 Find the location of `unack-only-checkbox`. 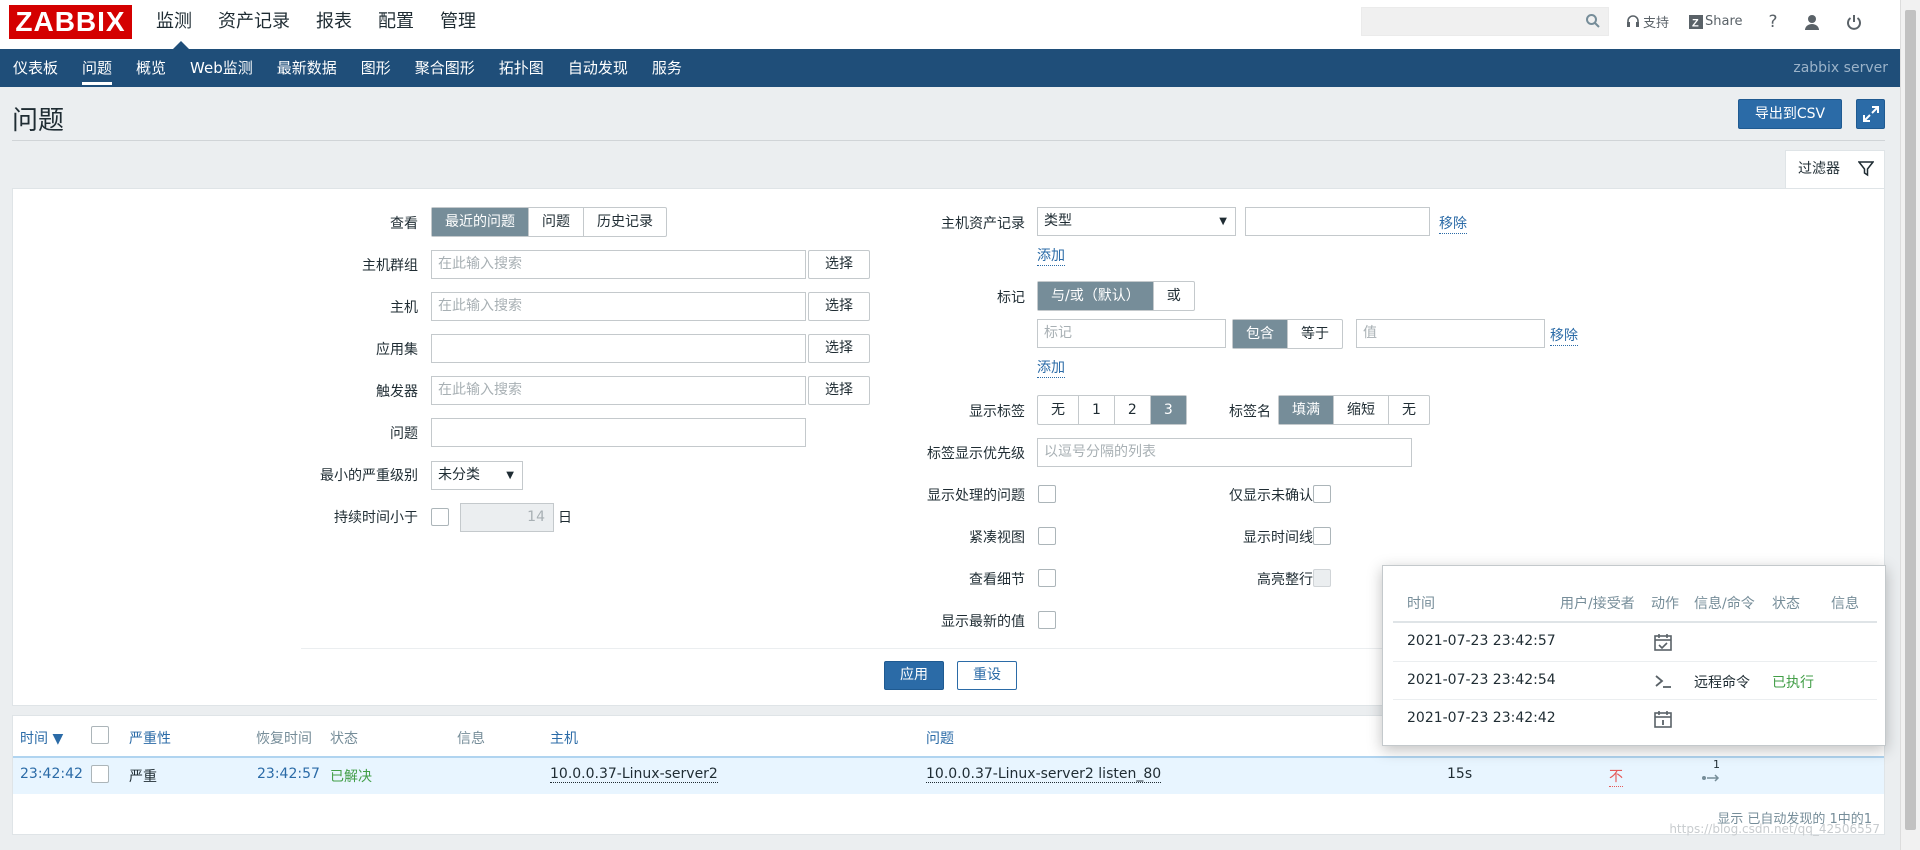

unack-only-checkbox is located at coordinates (1322, 494).